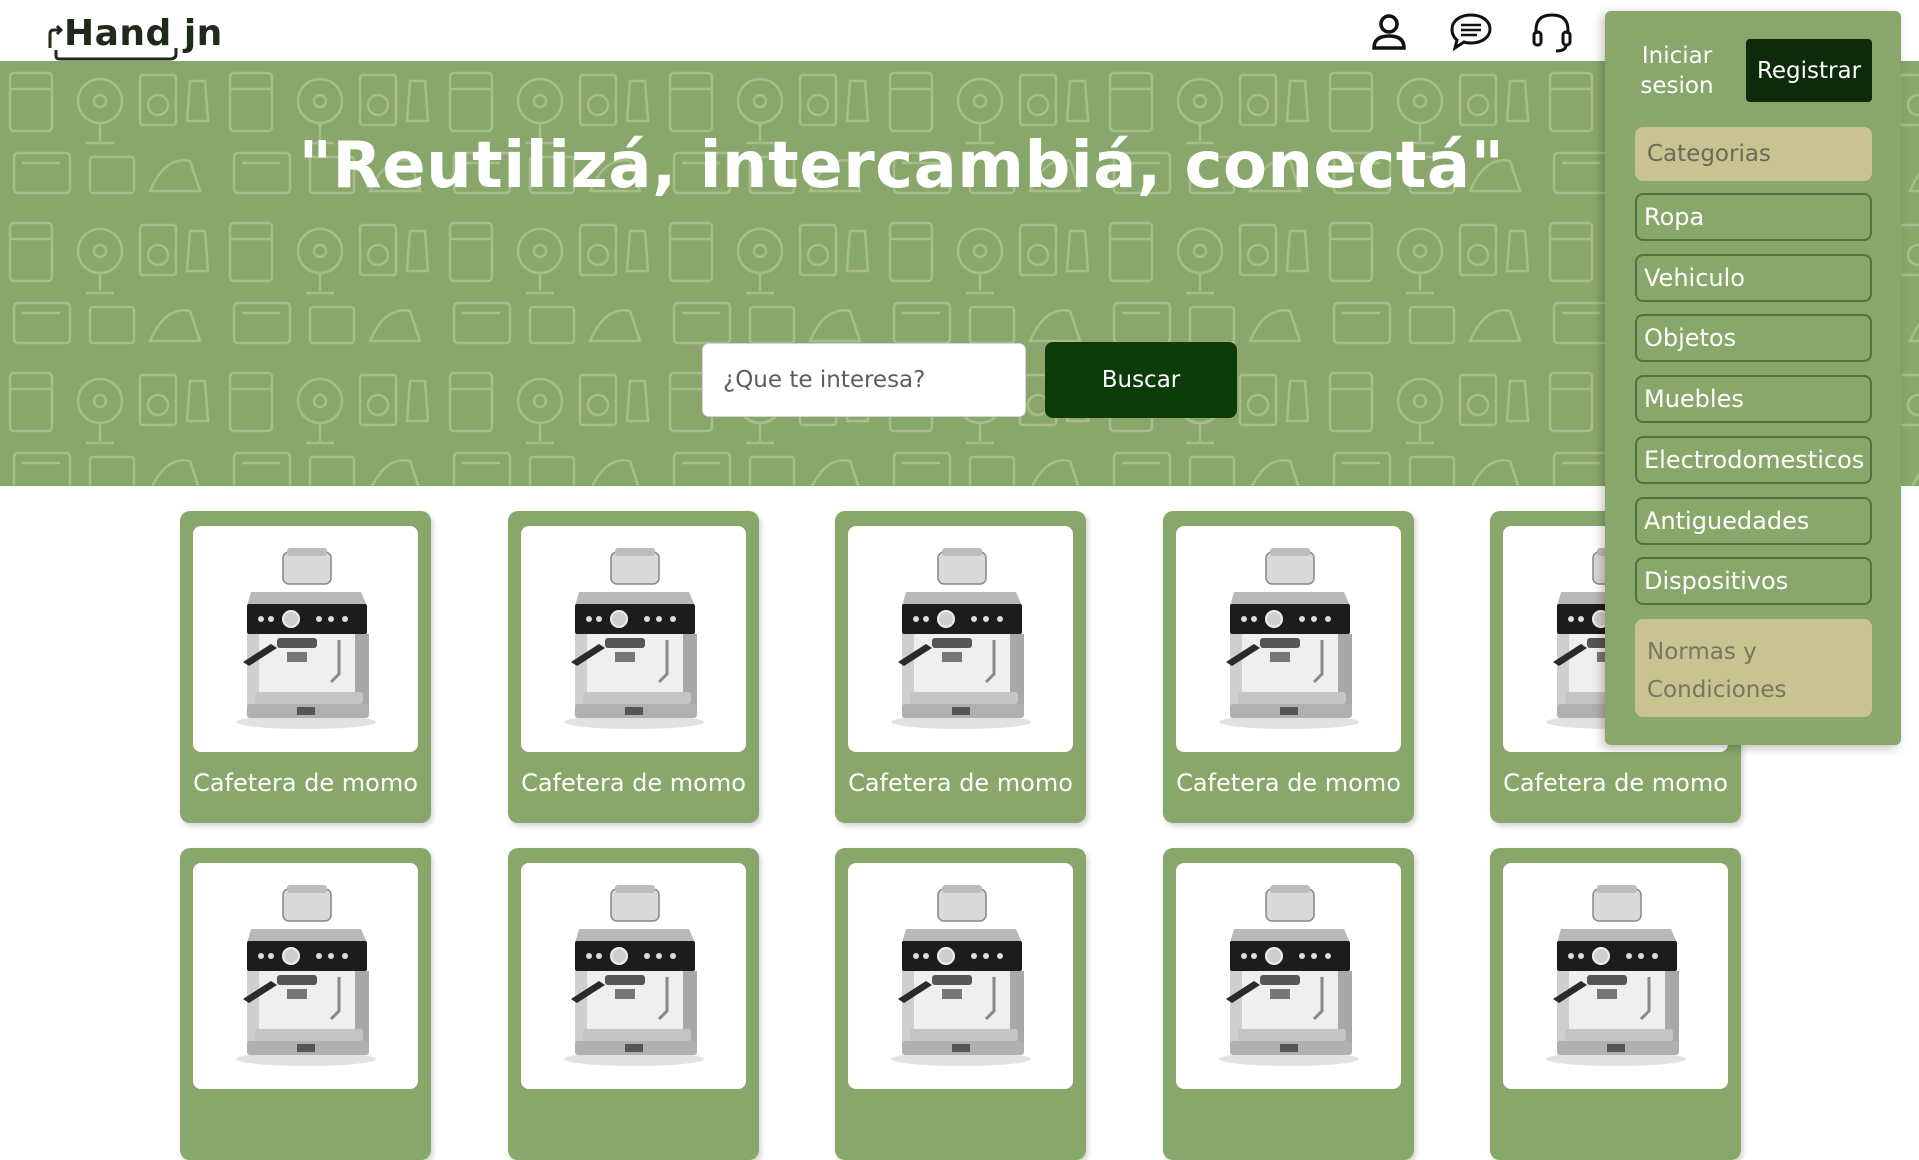 The height and width of the screenshot is (1160, 1919). Describe the element at coordinates (1141, 380) in the screenshot. I see `search-button: Buscar` at that location.